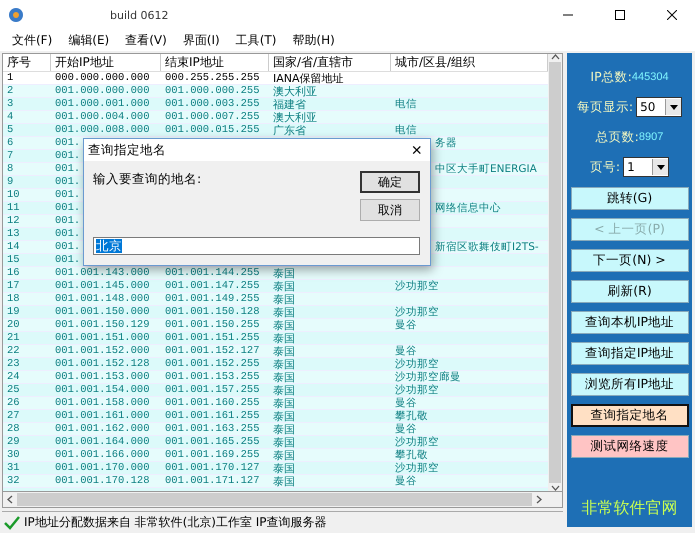  I want to click on column-header: 国家/省/直辖市, so click(330, 62).